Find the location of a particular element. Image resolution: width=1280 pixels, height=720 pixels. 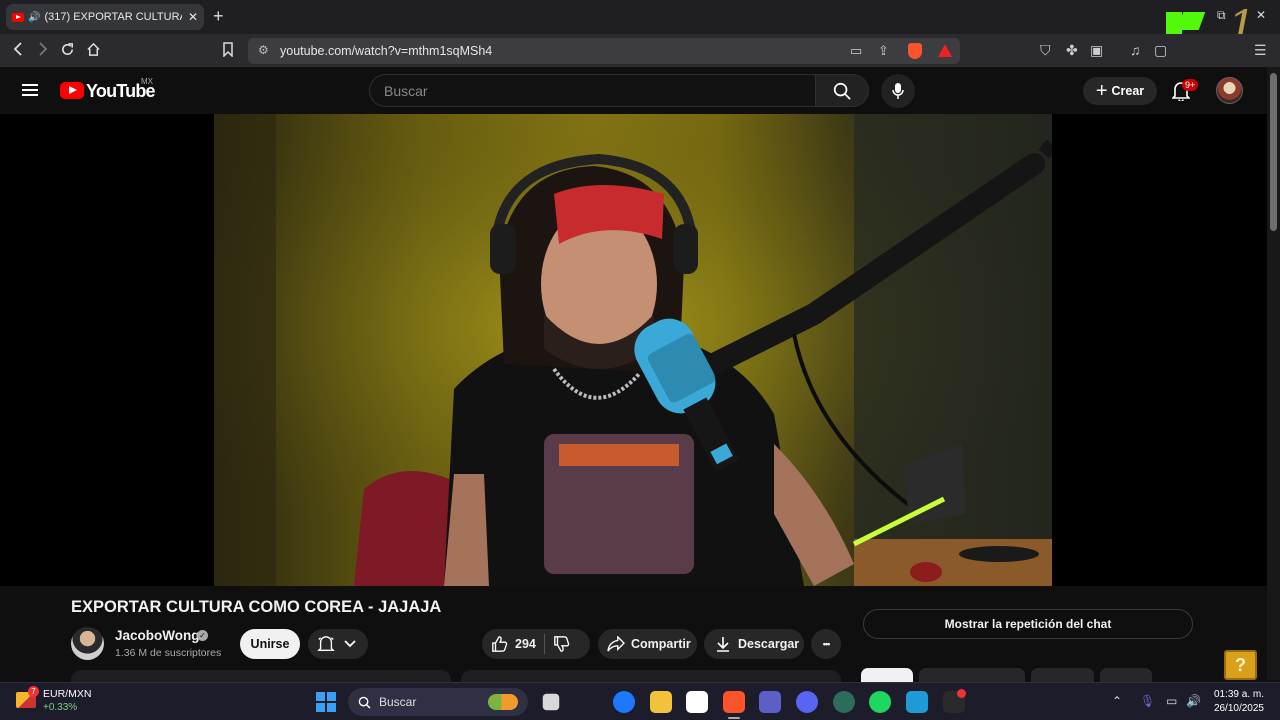

close-window-icon: ✕ is located at coordinates (1261, 15).